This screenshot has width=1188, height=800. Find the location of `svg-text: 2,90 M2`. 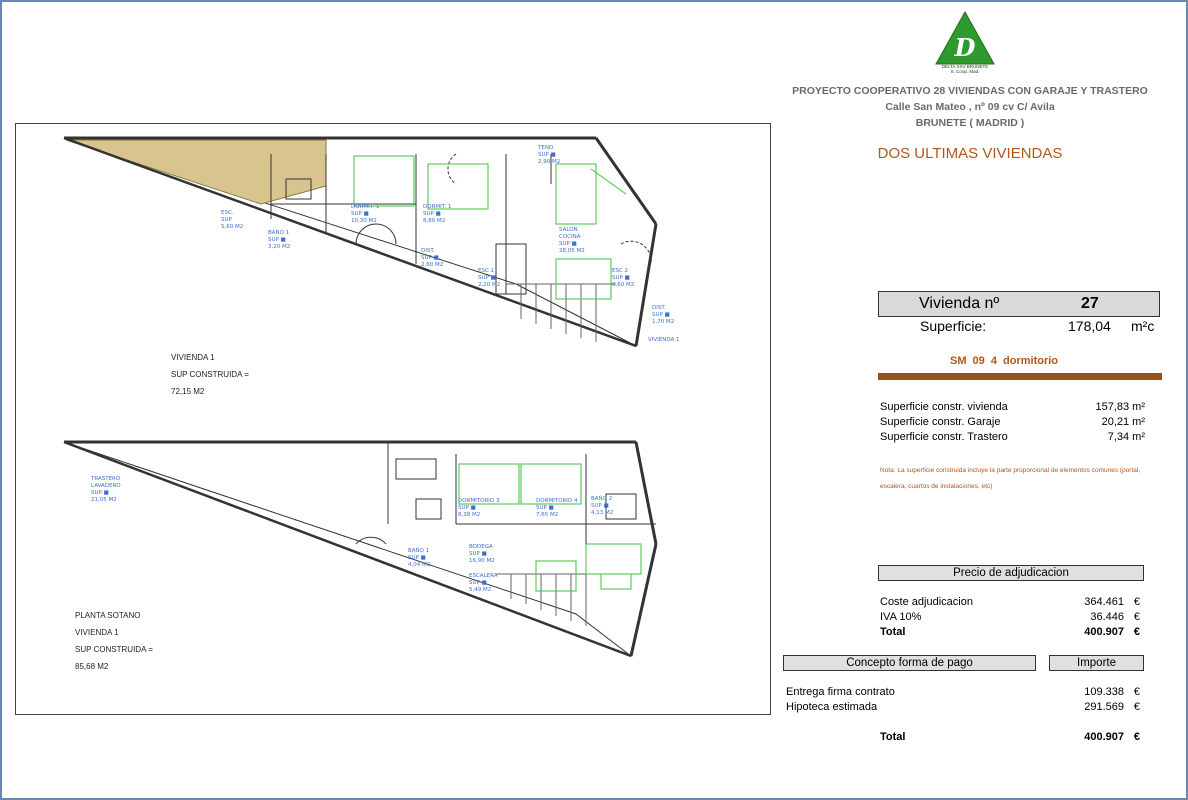

svg-text: 2,90 M2 is located at coordinates (549, 162).